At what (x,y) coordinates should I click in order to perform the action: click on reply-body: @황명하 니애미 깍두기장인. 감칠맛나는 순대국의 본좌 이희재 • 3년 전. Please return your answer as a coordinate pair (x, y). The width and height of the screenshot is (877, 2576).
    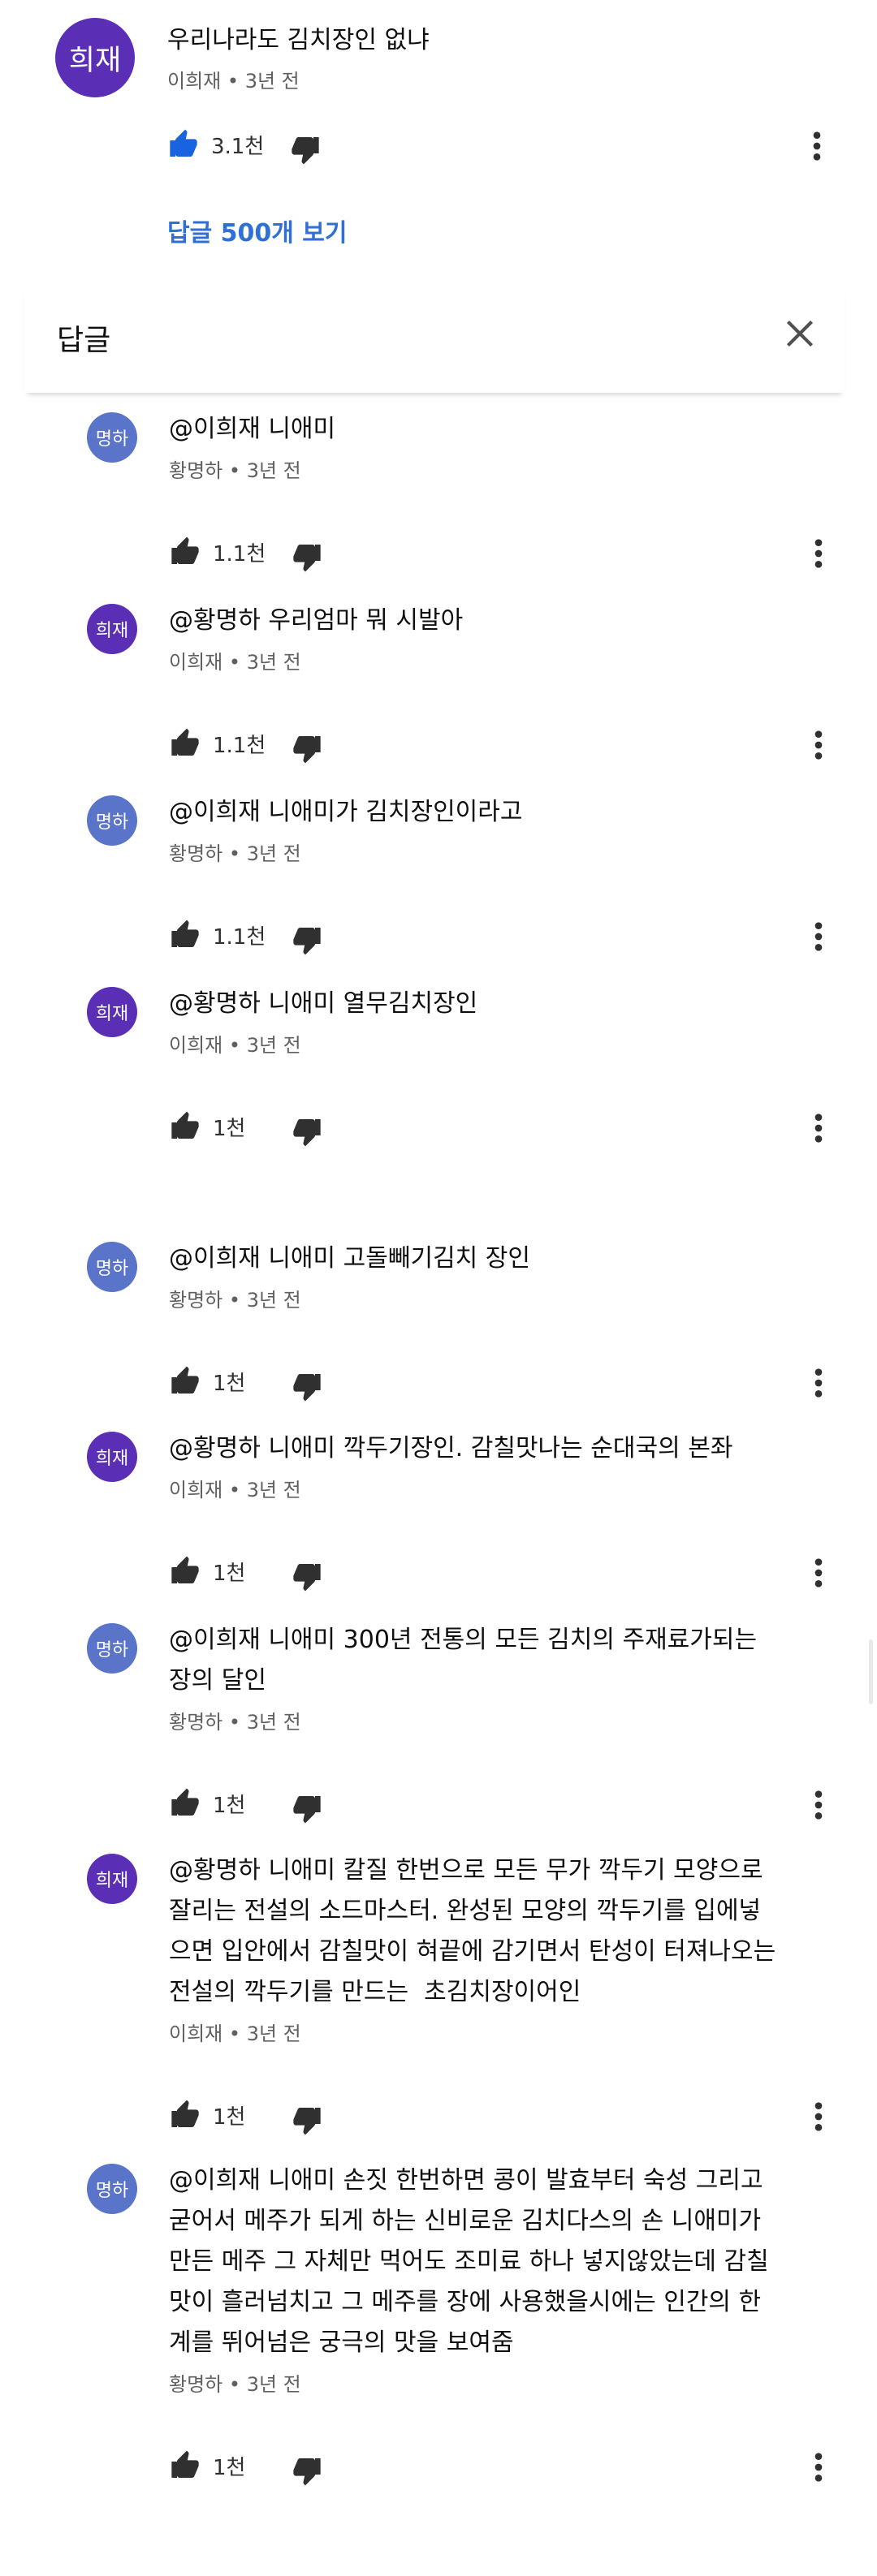
    Looking at the image, I should click on (494, 1465).